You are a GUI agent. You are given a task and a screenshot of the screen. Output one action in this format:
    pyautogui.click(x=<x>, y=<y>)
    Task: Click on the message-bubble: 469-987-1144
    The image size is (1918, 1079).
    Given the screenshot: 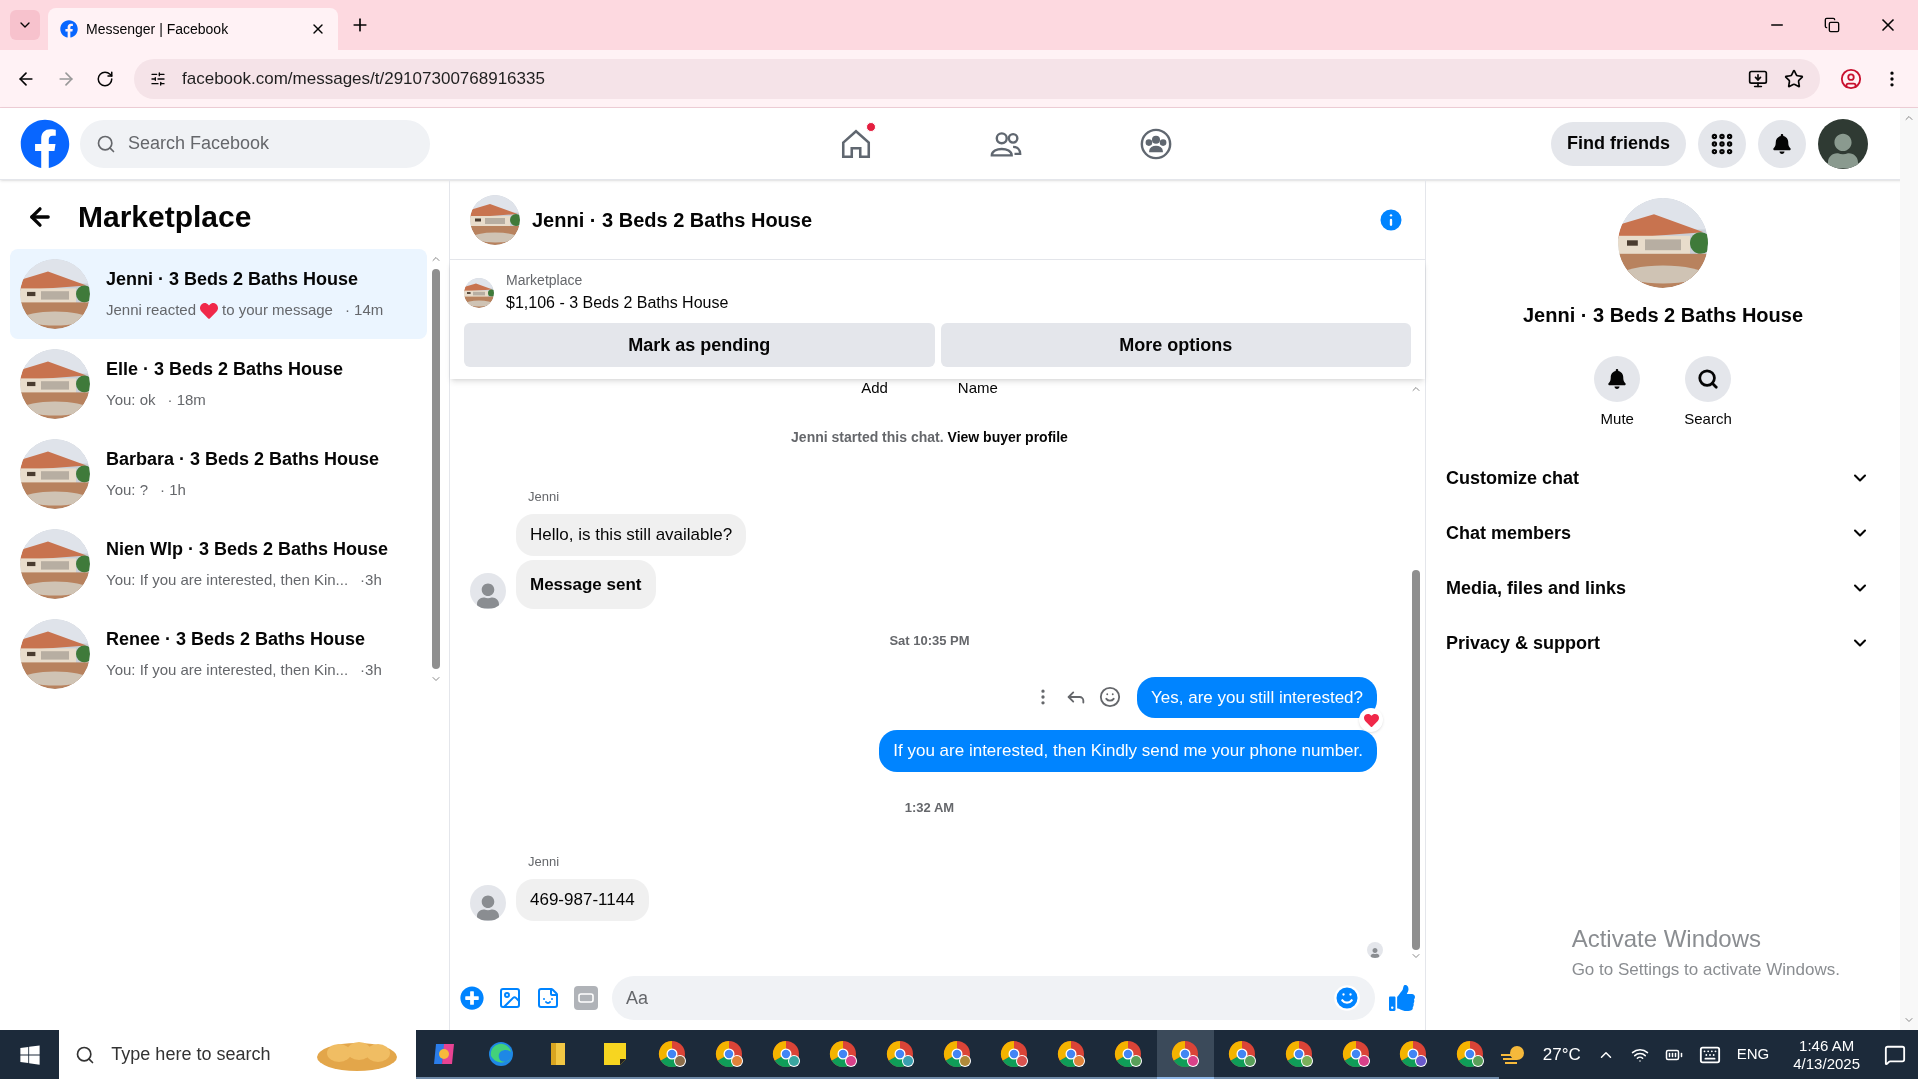 What is the action you would take?
    pyautogui.click(x=582, y=900)
    